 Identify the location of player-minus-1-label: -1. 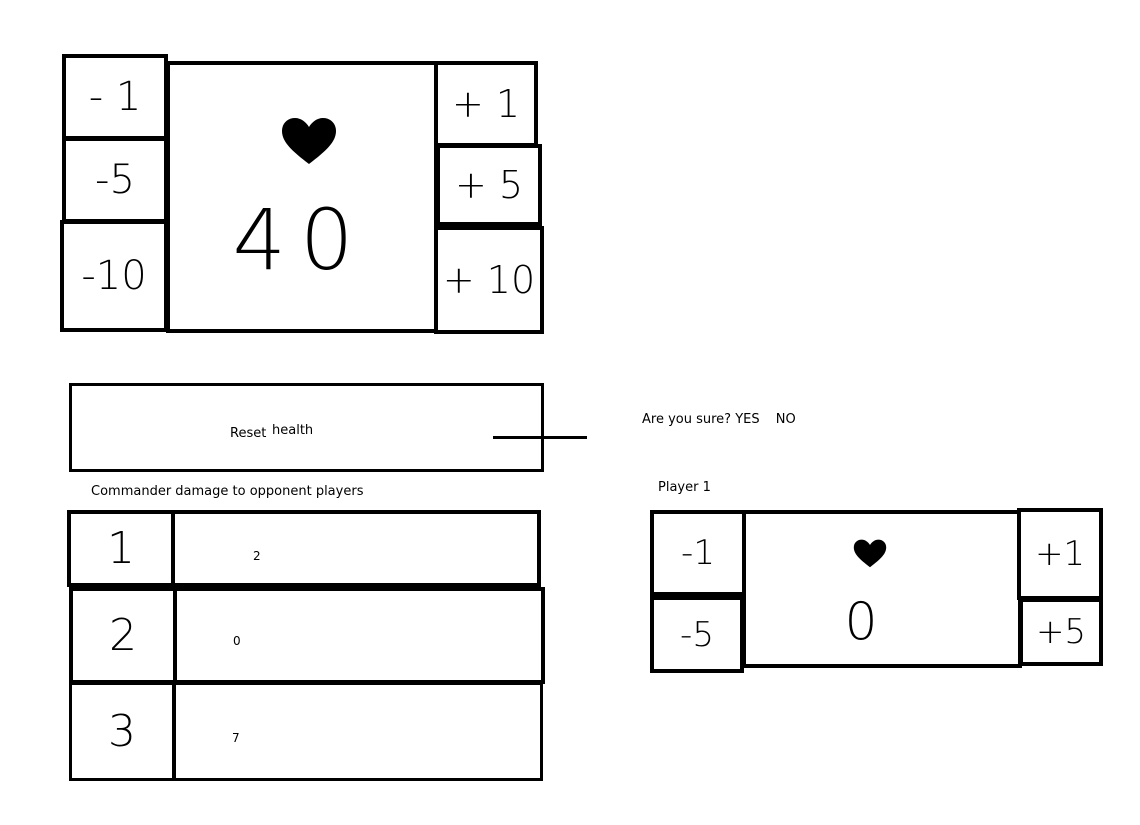
(698, 553).